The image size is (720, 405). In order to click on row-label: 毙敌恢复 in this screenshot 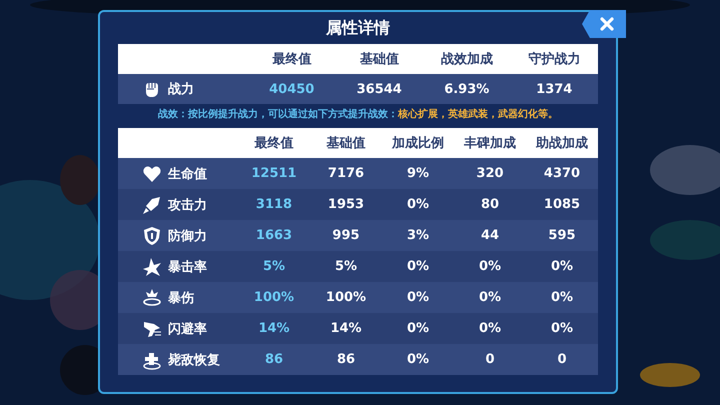, I will do `click(194, 360)`.